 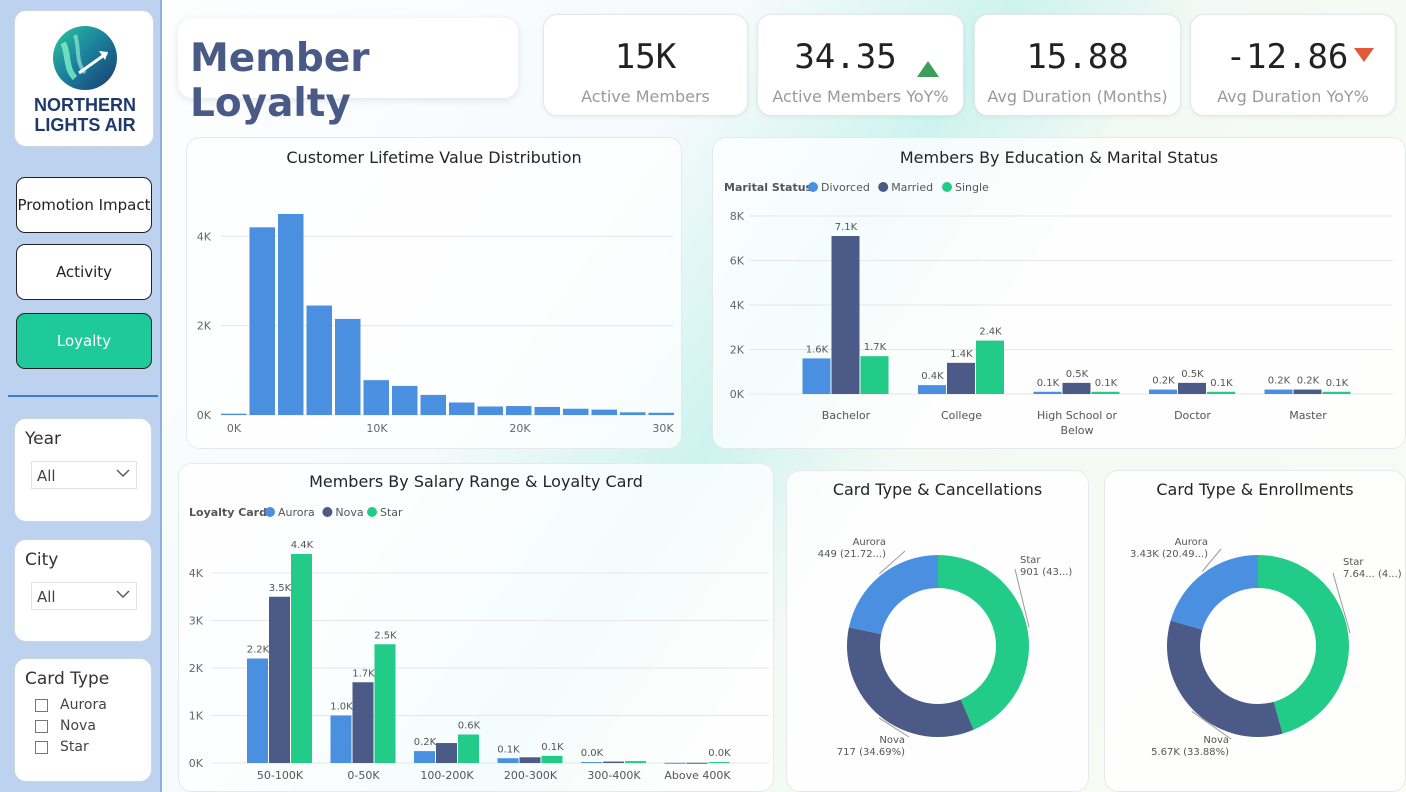 I want to click on legend-label: Divorced, so click(x=845, y=187).